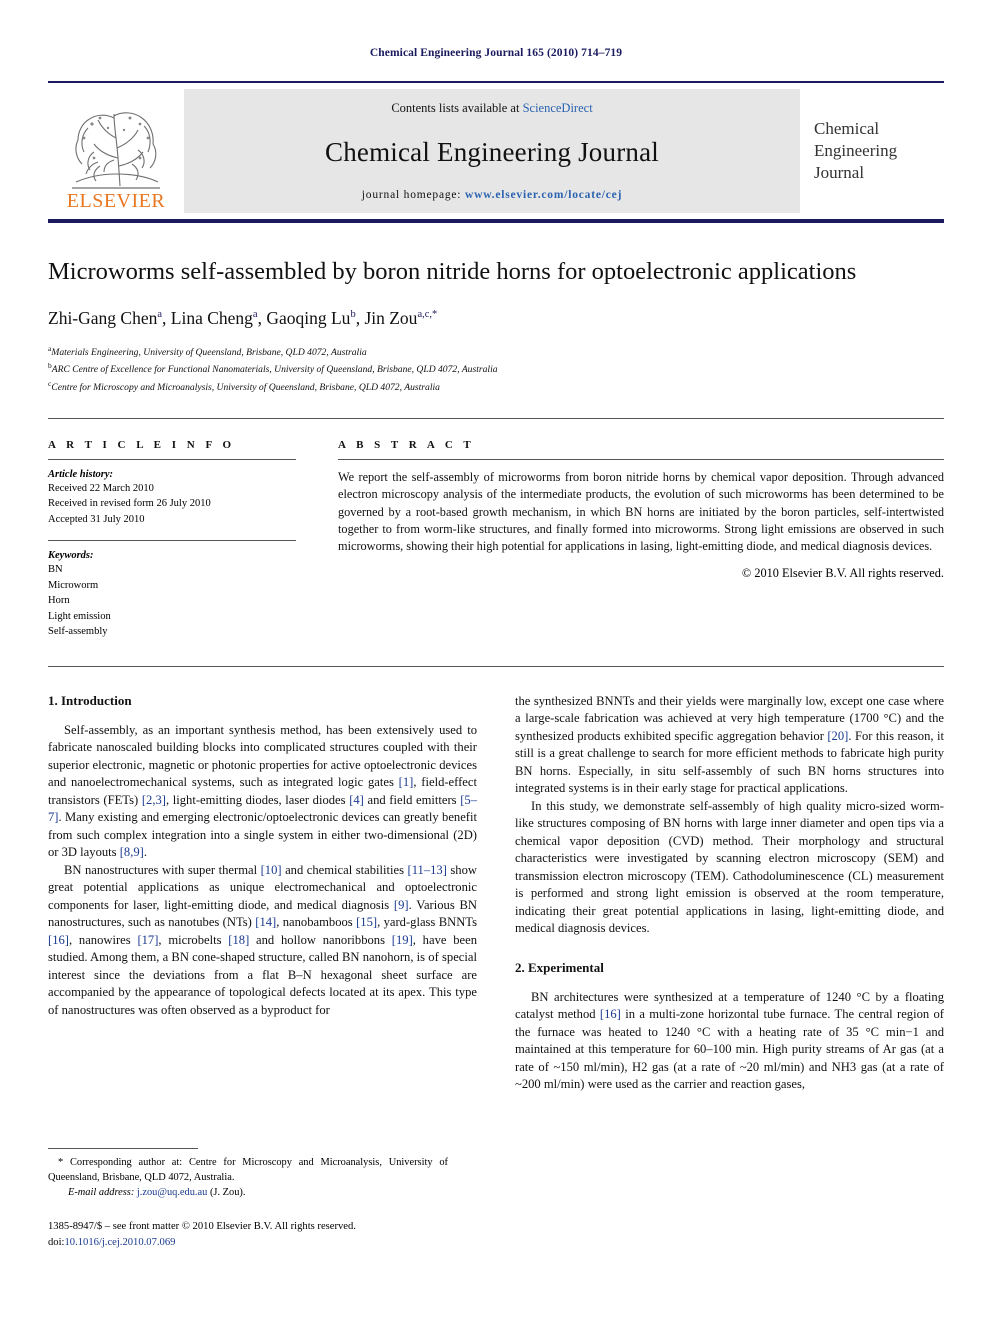 This screenshot has width=992, height=1323. Describe the element at coordinates (641, 459) in the screenshot. I see `abstract-rule` at that location.